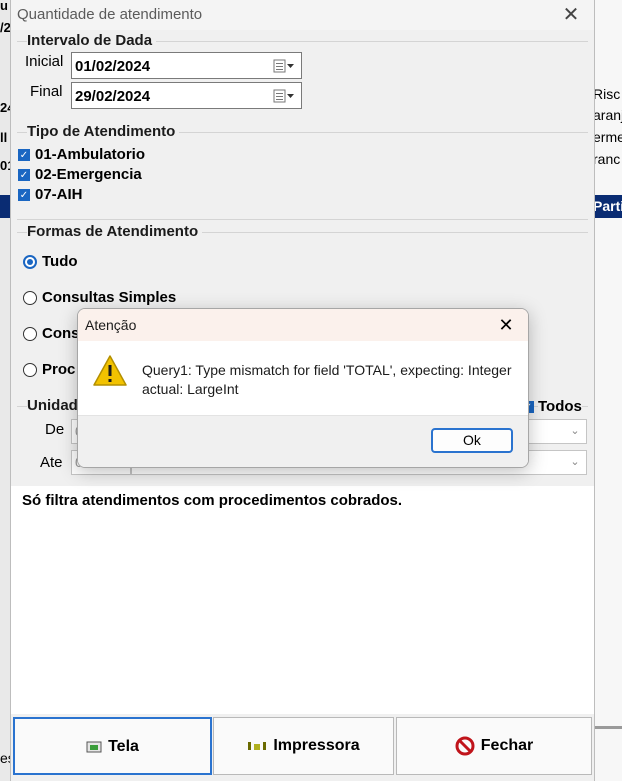 The width and height of the screenshot is (622, 781). Describe the element at coordinates (560, 406) in the screenshot. I see `checkbox-label: Todos` at that location.